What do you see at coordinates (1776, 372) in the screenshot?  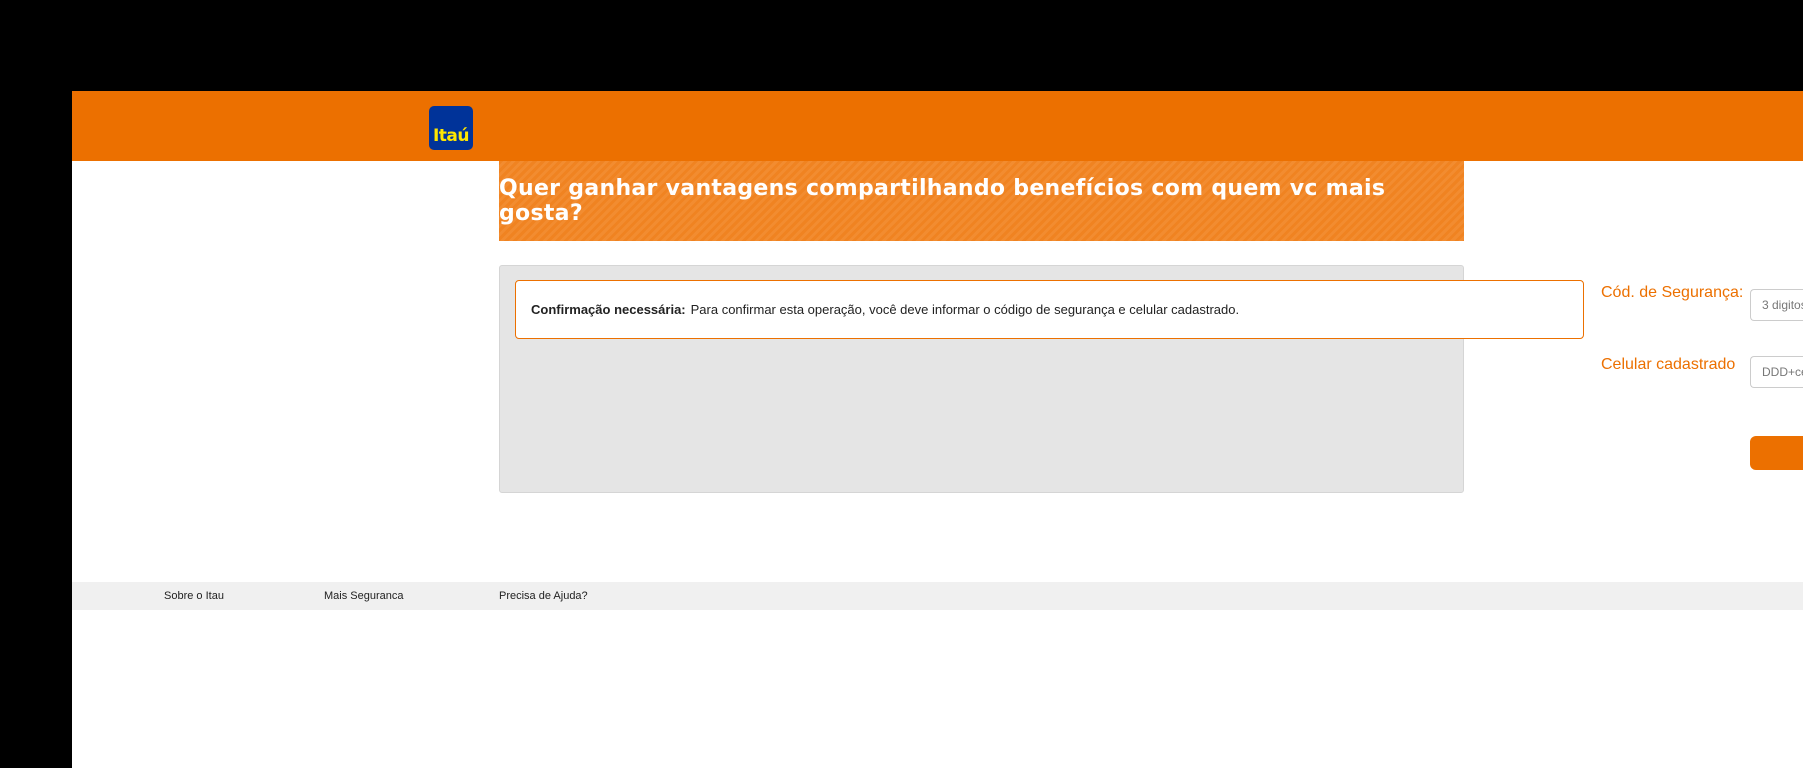 I see `phone-input` at bounding box center [1776, 372].